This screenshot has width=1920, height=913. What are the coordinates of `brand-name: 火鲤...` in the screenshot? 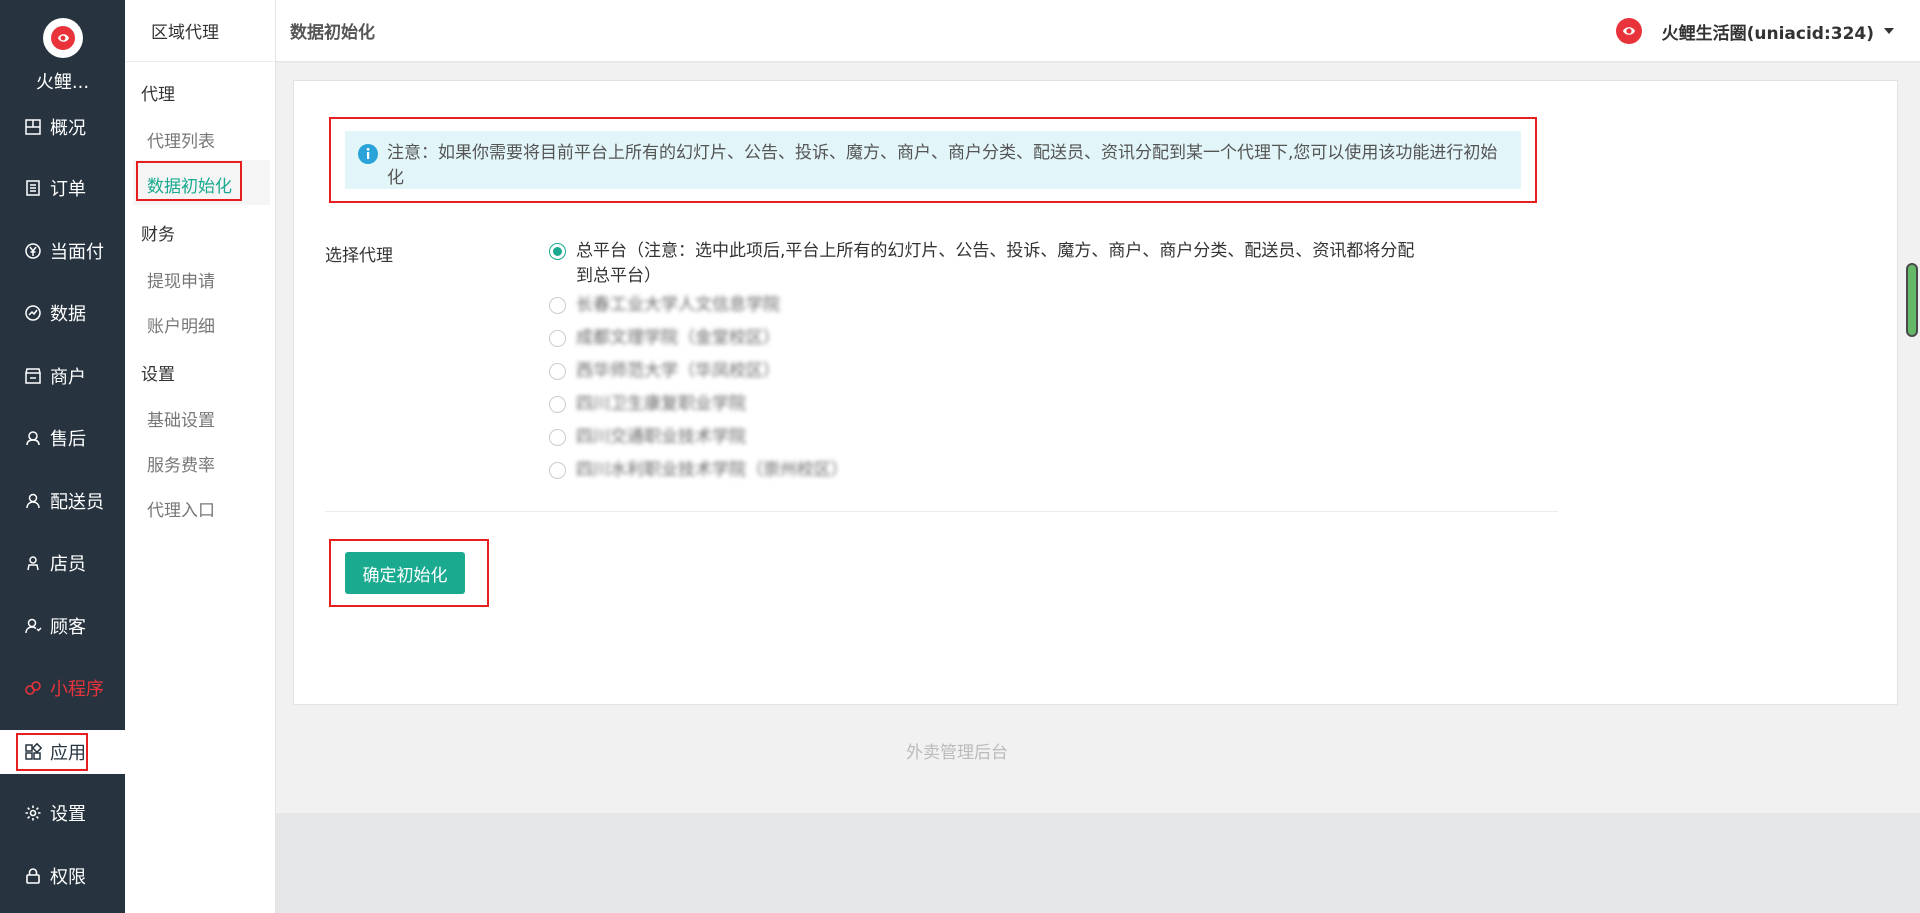 It's located at (62, 82).